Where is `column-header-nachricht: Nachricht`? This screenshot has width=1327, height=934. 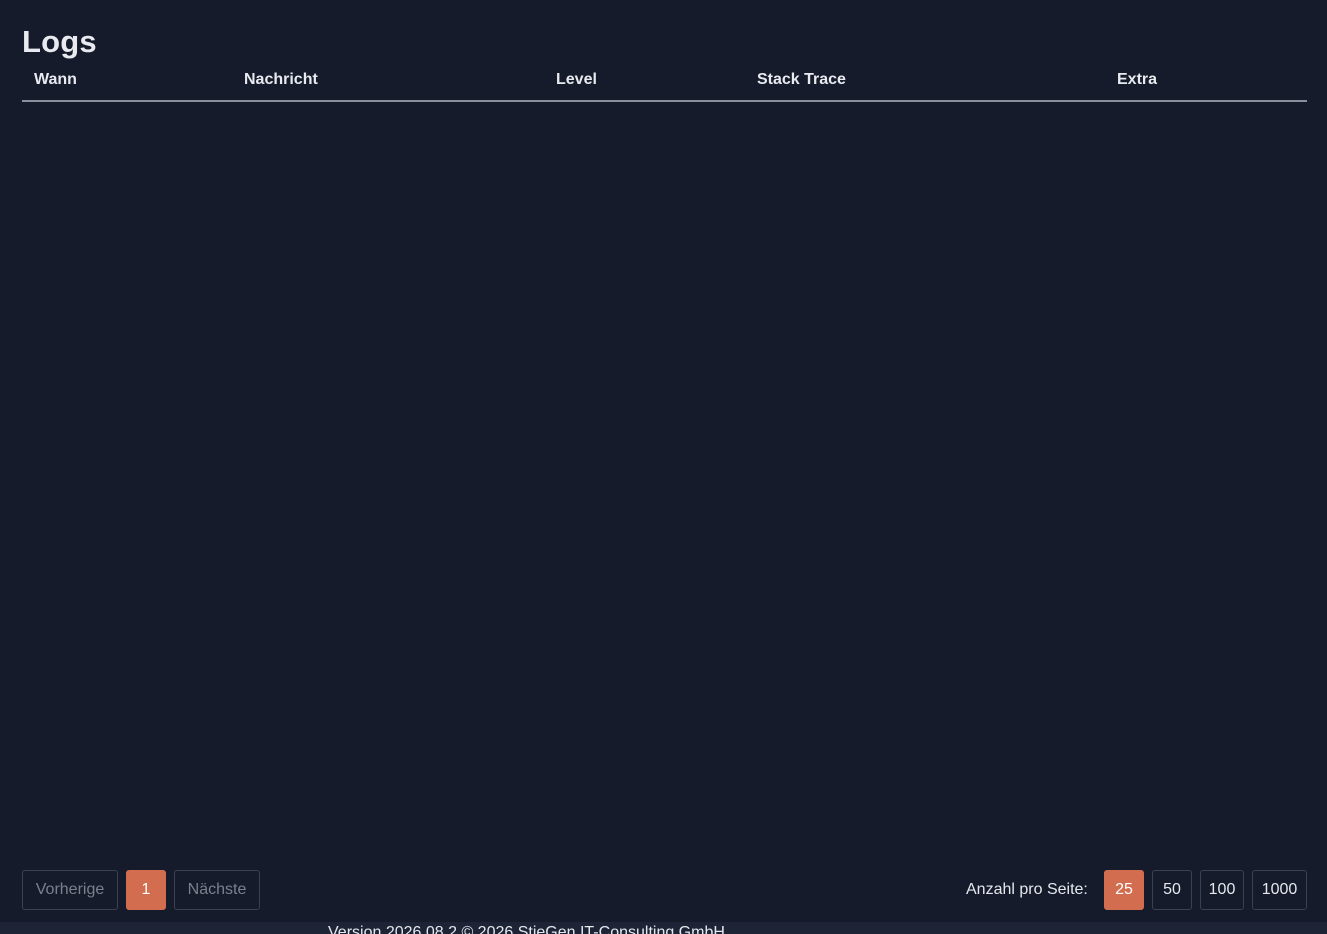 column-header-nachricht: Nachricht is located at coordinates (281, 80).